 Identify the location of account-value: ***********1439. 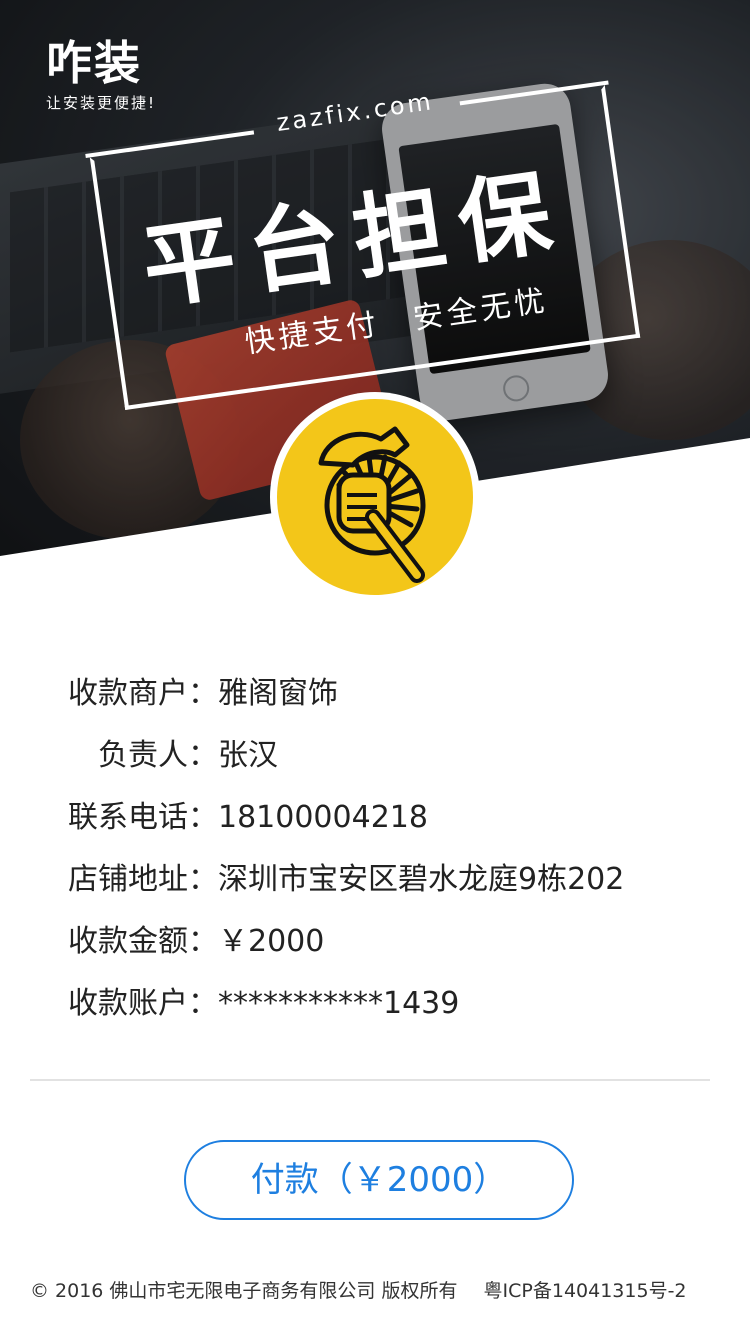
(339, 1003).